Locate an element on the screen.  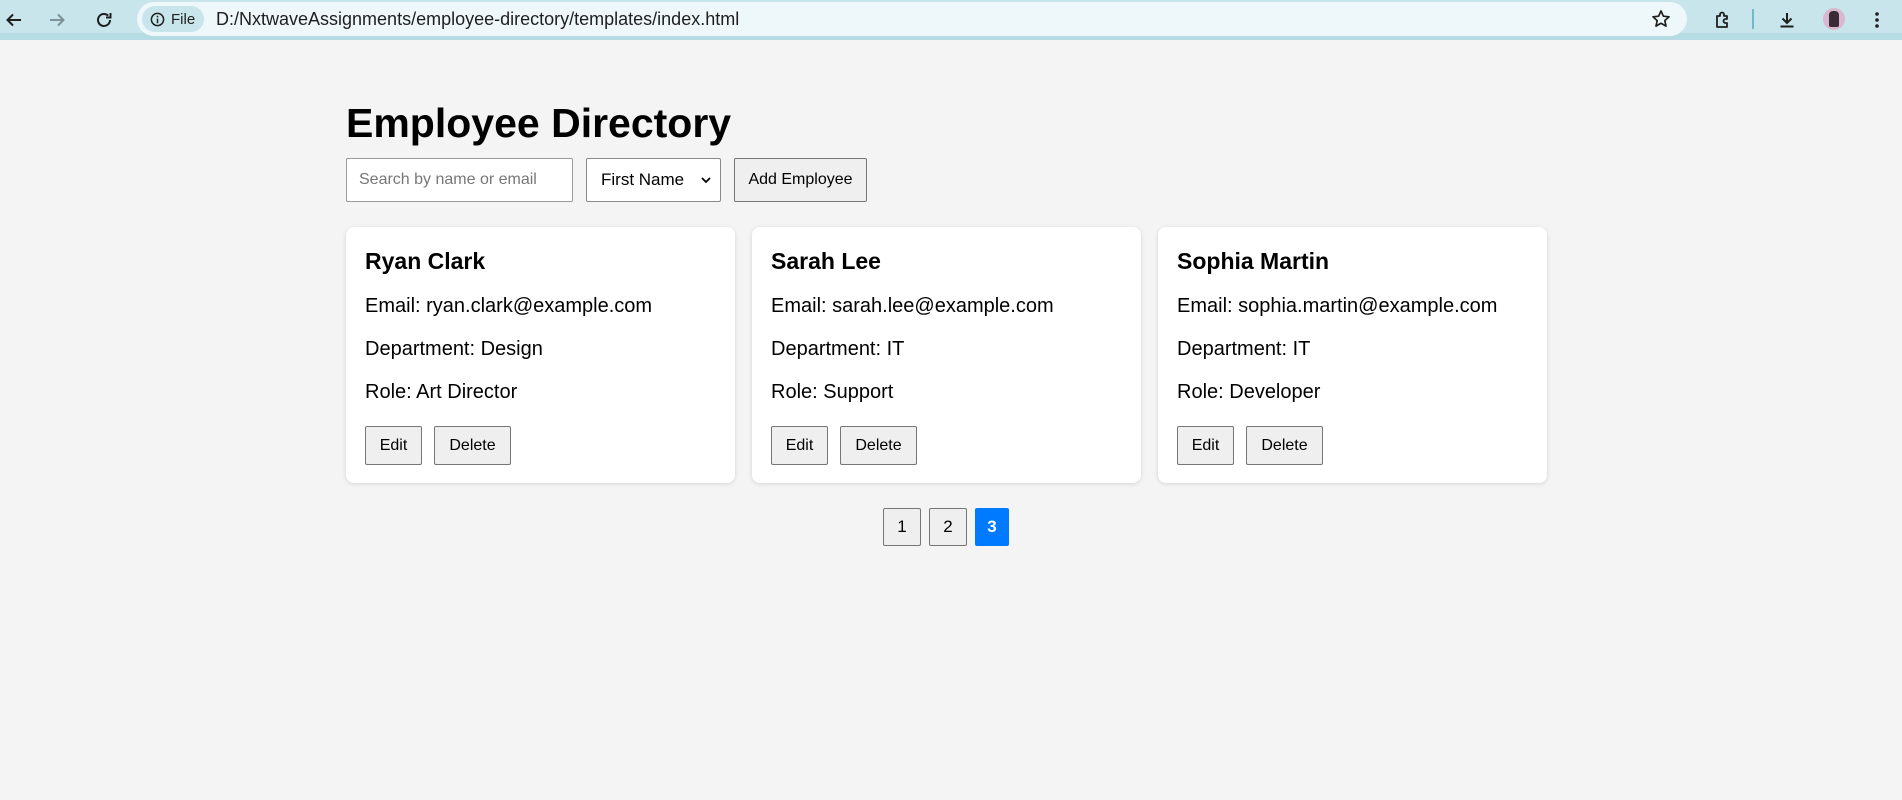
employee-department: Department: Design is located at coordinates (454, 349).